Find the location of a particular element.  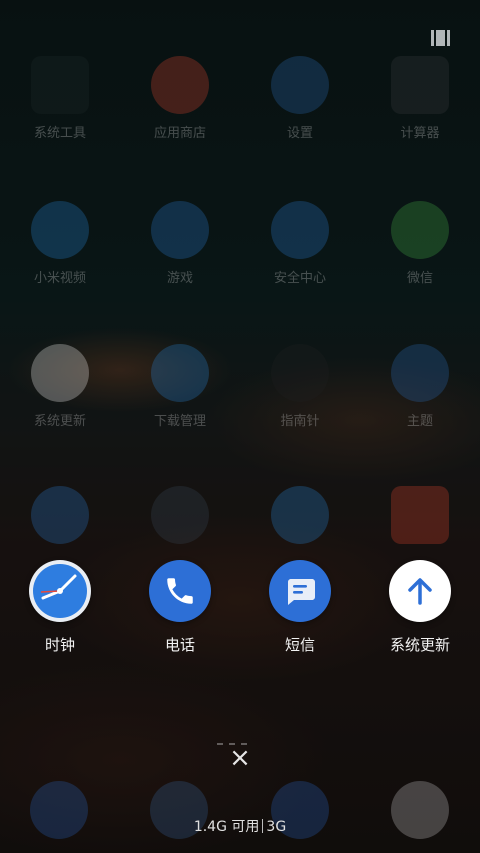

network-type: 3G is located at coordinates (276, 827).